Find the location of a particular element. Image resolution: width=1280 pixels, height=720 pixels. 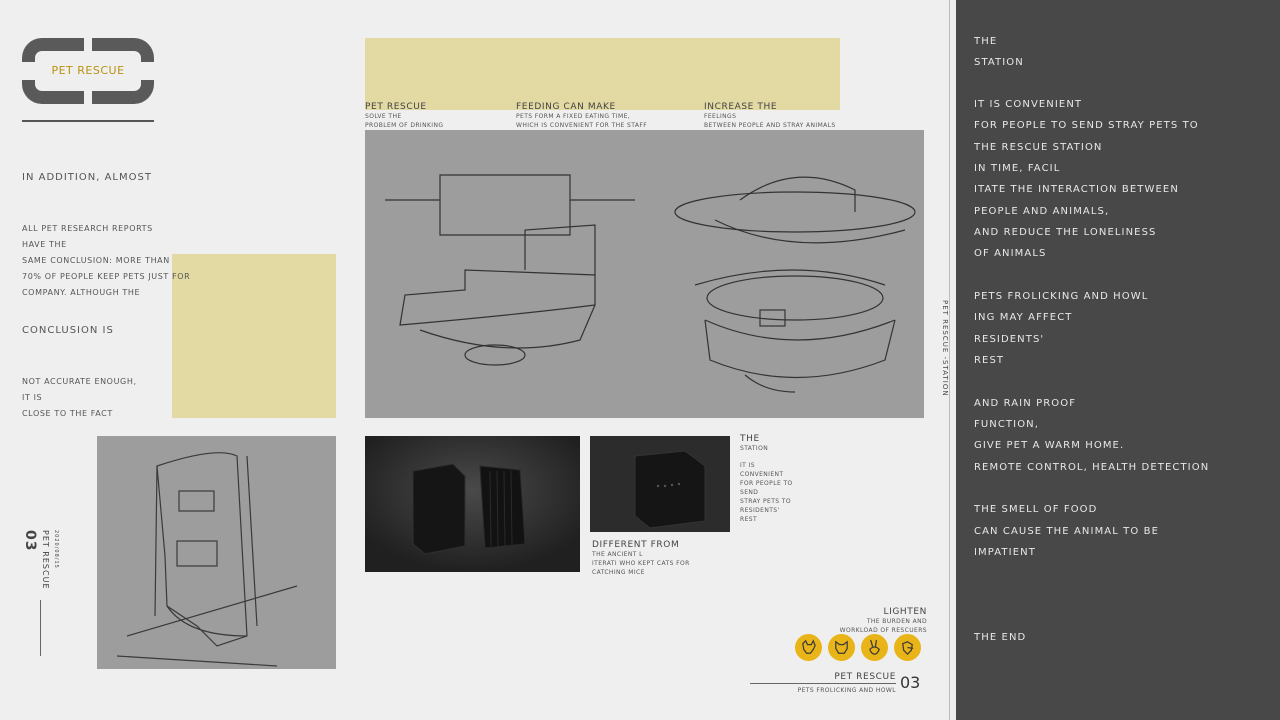

footer-divider is located at coordinates (823, 683).